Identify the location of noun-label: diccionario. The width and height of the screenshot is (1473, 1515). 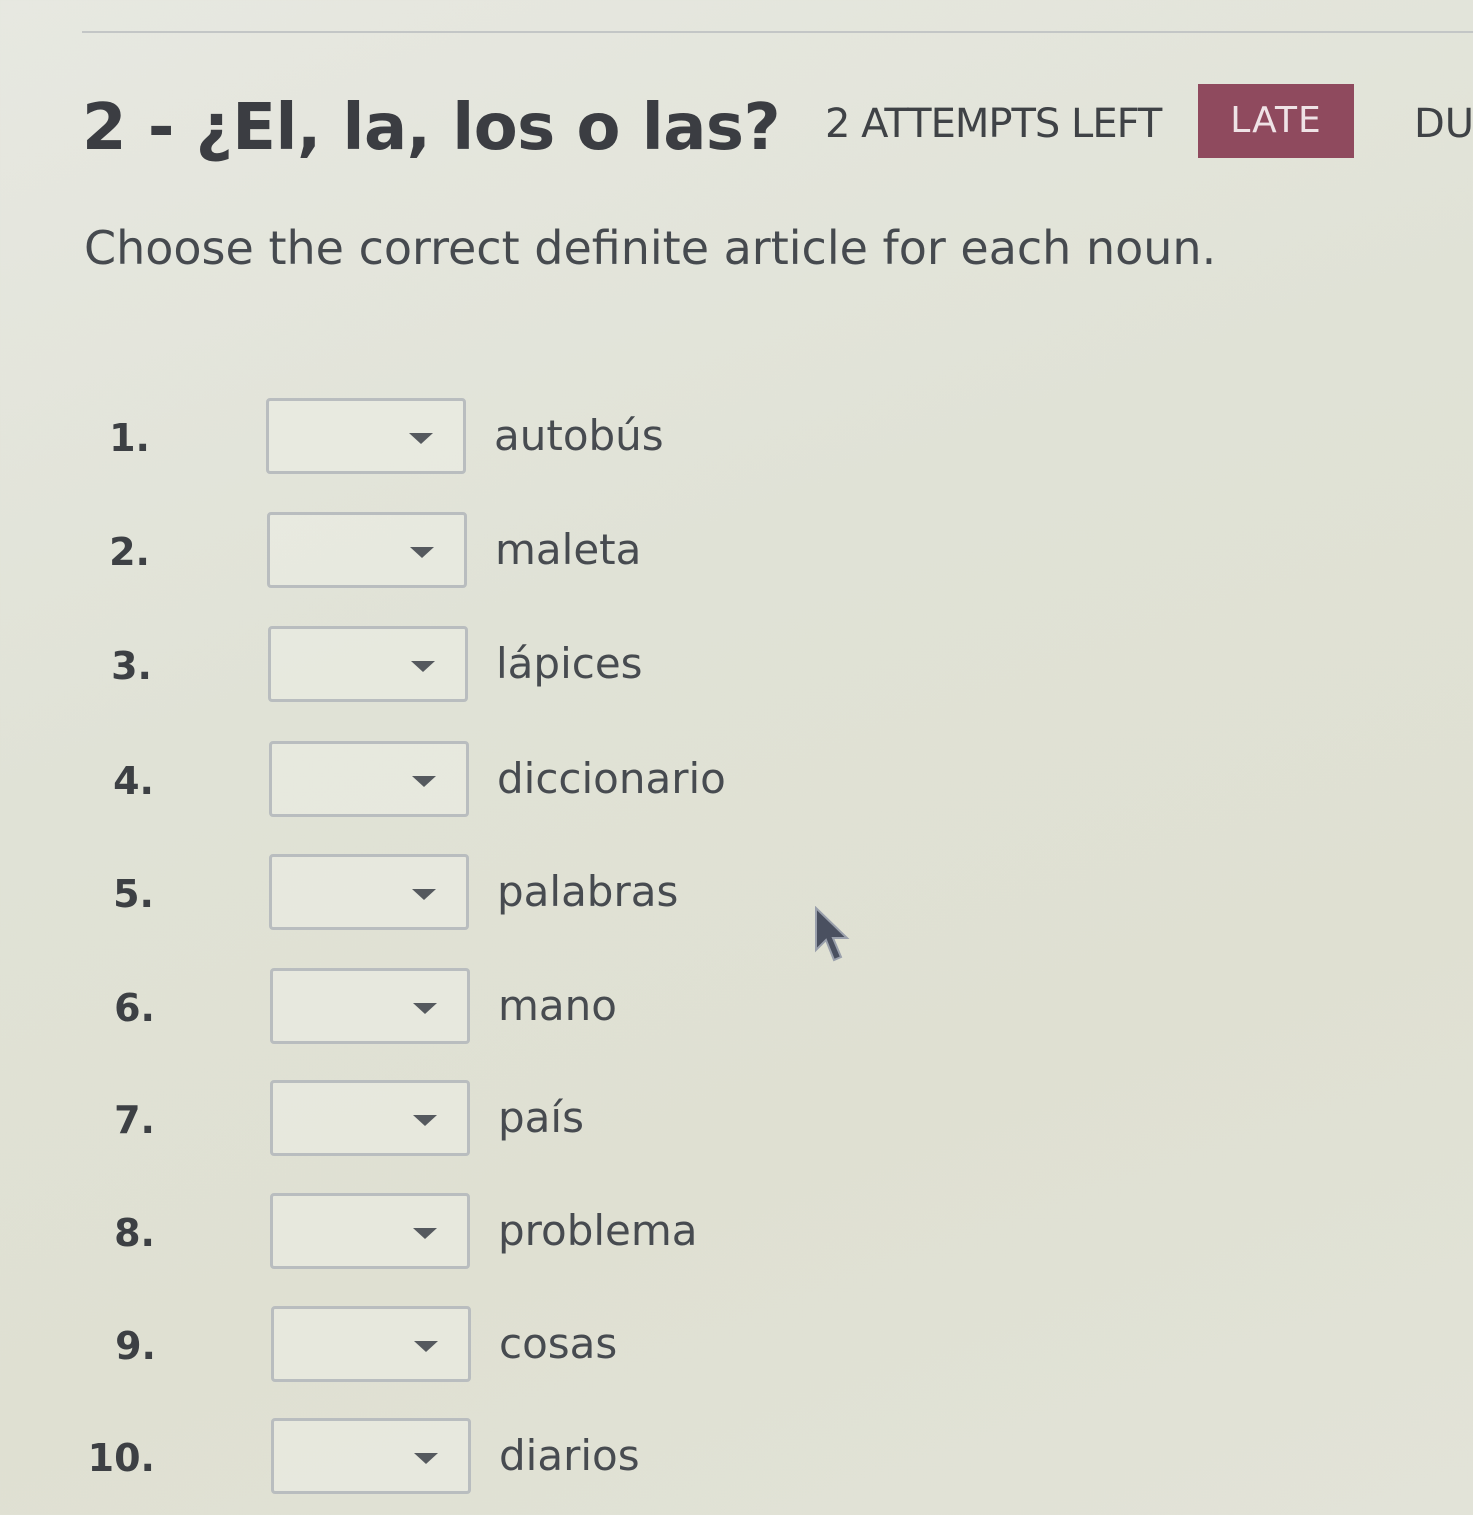
(611, 778).